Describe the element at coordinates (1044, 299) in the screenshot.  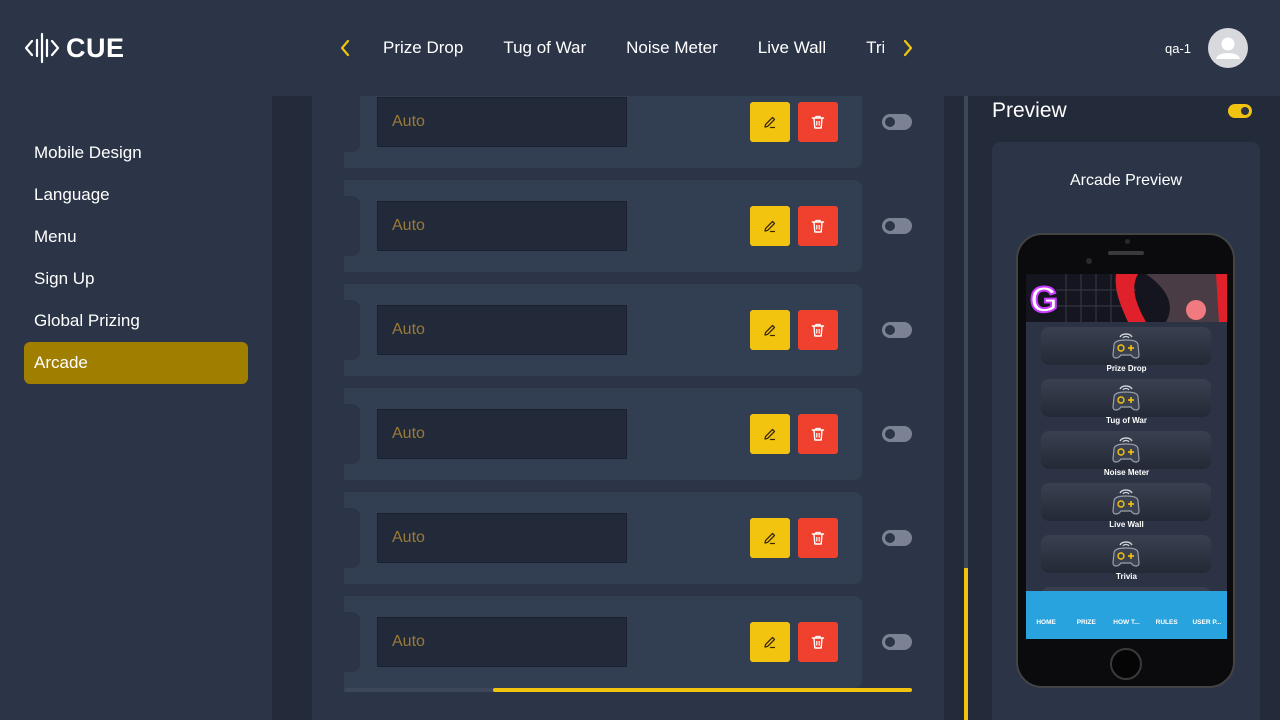
I see `svg-text: G` at that location.